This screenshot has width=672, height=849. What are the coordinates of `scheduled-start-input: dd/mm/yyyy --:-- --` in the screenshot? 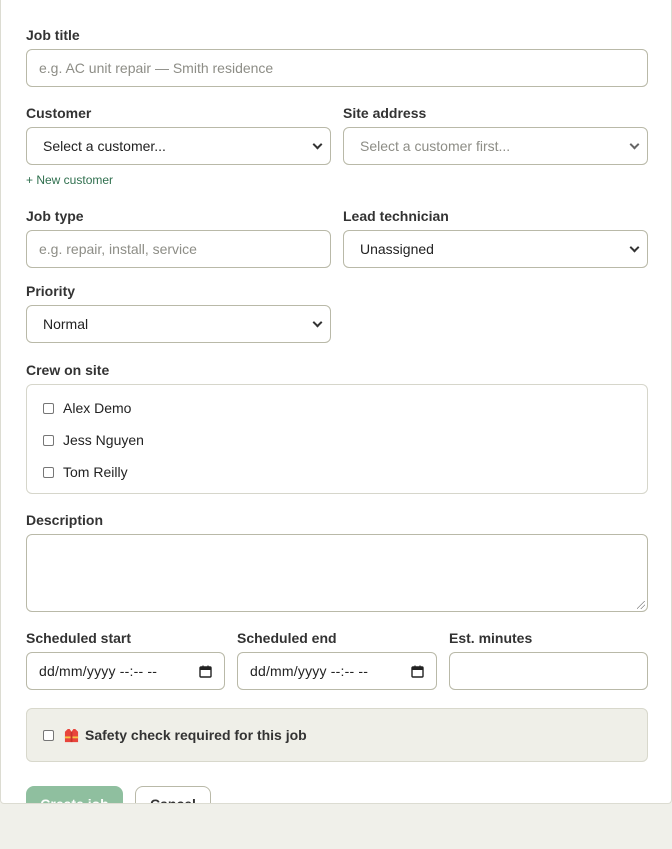 It's located at (125, 671).